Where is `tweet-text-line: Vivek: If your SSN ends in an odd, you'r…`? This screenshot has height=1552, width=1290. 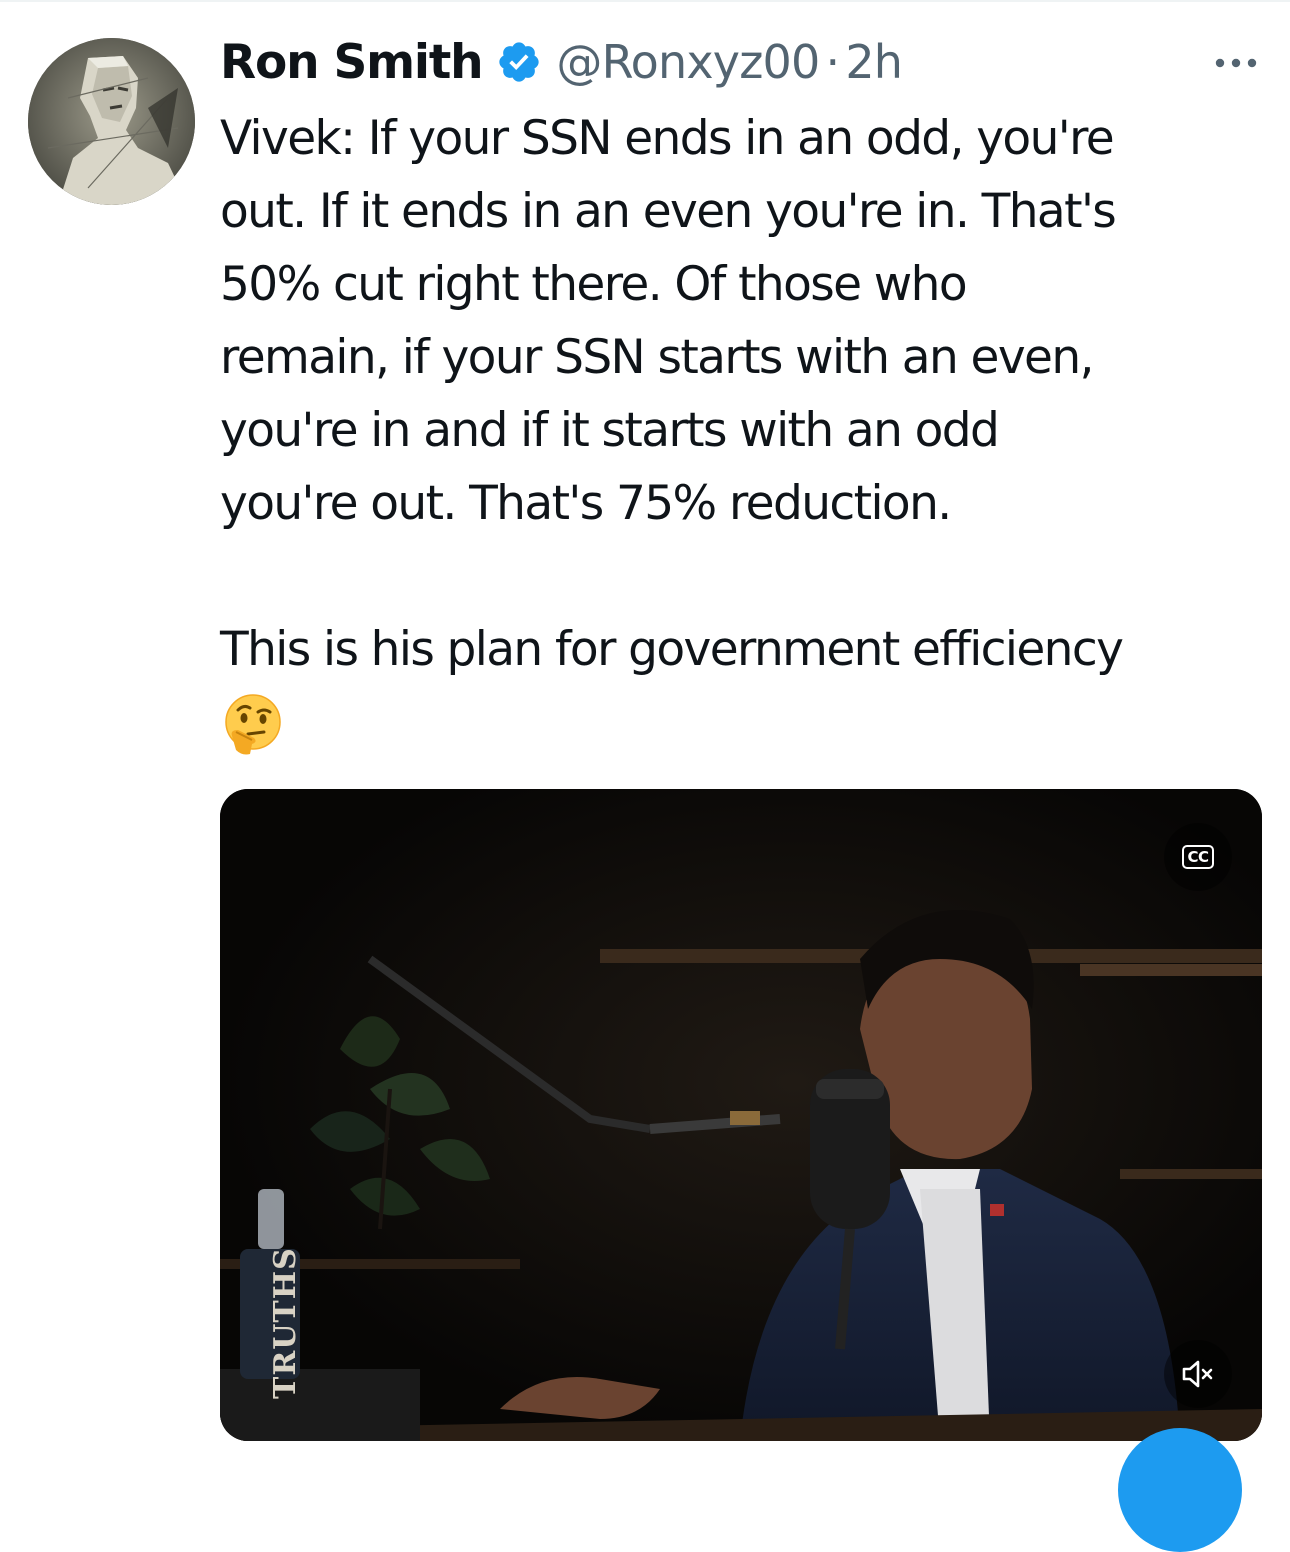
tweet-text-line: Vivek: If your SSN ends in an odd, you'r… is located at coordinates (667, 138).